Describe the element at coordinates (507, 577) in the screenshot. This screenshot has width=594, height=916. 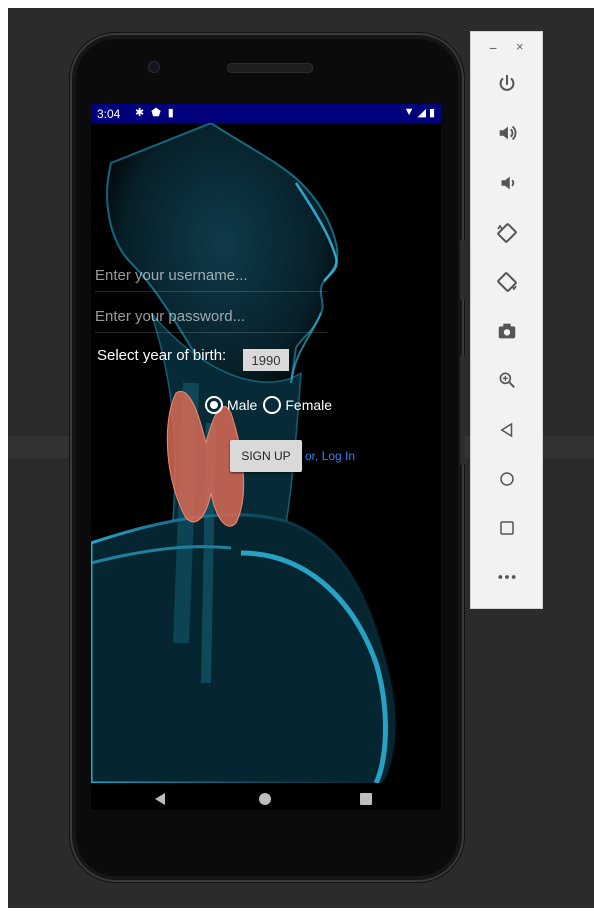
I see `more-icon` at that location.